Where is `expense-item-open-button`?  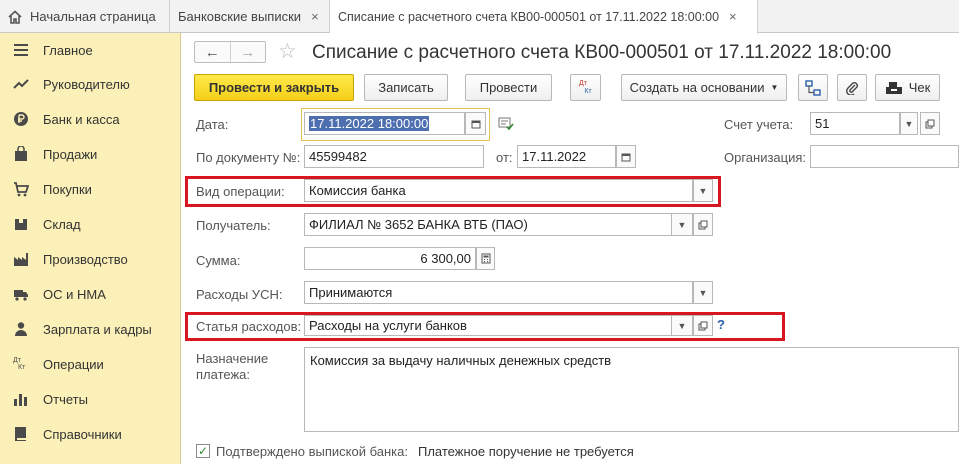
expense-item-open-button is located at coordinates (703, 325).